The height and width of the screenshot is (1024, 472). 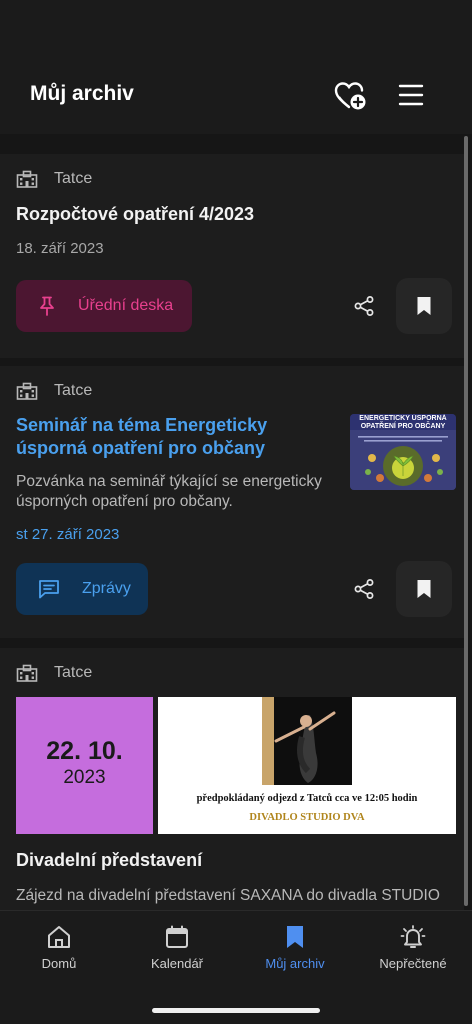 What do you see at coordinates (413, 936) in the screenshot?
I see `bell-icon` at bounding box center [413, 936].